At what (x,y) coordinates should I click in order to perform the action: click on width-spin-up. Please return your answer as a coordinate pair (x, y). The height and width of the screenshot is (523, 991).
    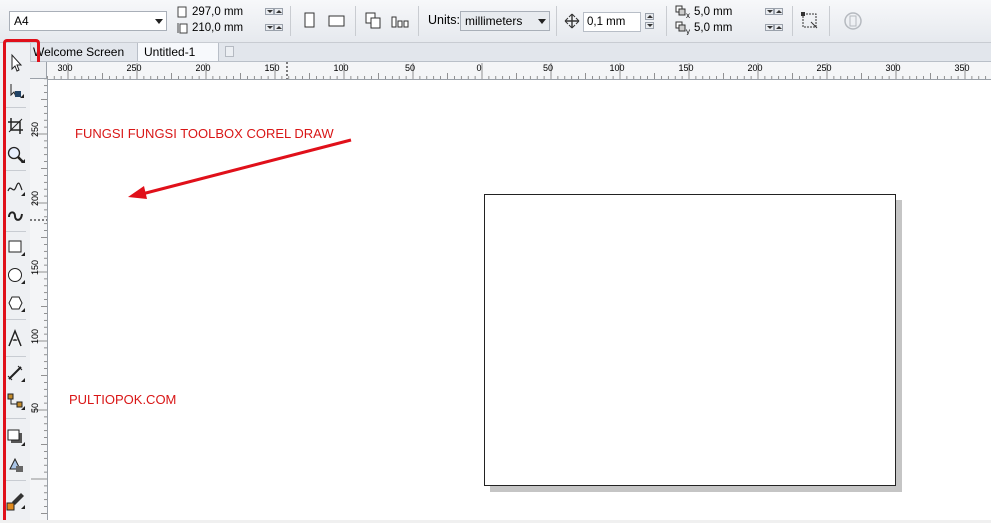
    Looking at the image, I should click on (278, 11).